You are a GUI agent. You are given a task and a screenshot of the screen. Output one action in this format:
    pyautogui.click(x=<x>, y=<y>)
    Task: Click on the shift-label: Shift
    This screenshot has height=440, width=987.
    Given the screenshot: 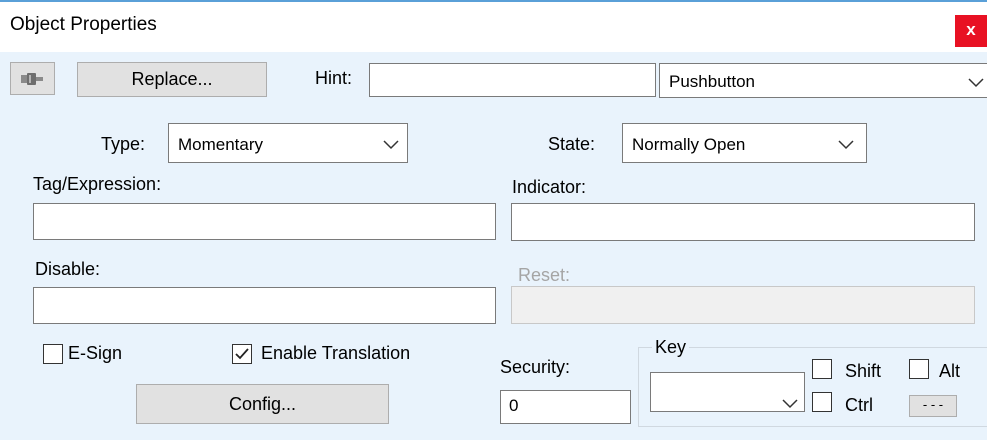 What is the action you would take?
    pyautogui.click(x=863, y=371)
    